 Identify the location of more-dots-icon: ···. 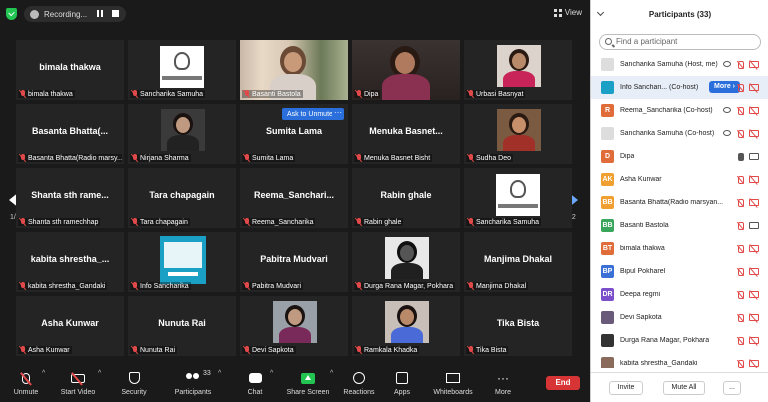
(503, 378).